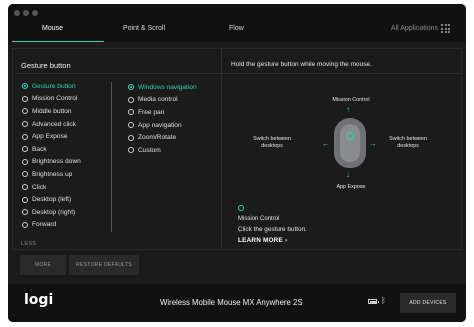 Image resolution: width=474 pixels, height=327 pixels. I want to click on battery-icon, so click(373, 301).